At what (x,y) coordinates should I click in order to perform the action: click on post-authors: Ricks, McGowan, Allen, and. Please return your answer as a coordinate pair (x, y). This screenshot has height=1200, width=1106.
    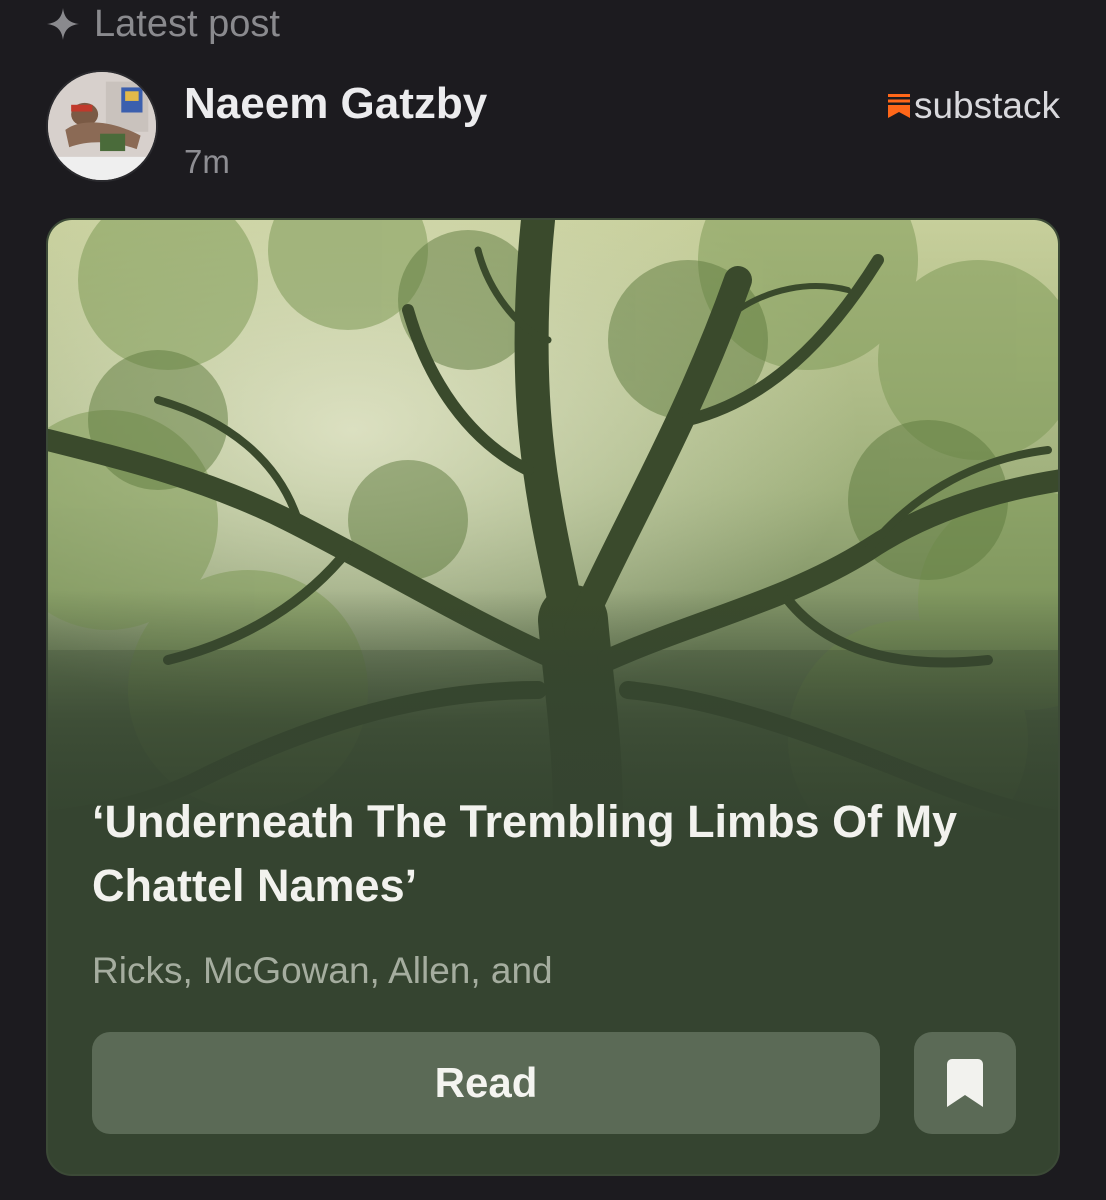
    Looking at the image, I should click on (322, 970).